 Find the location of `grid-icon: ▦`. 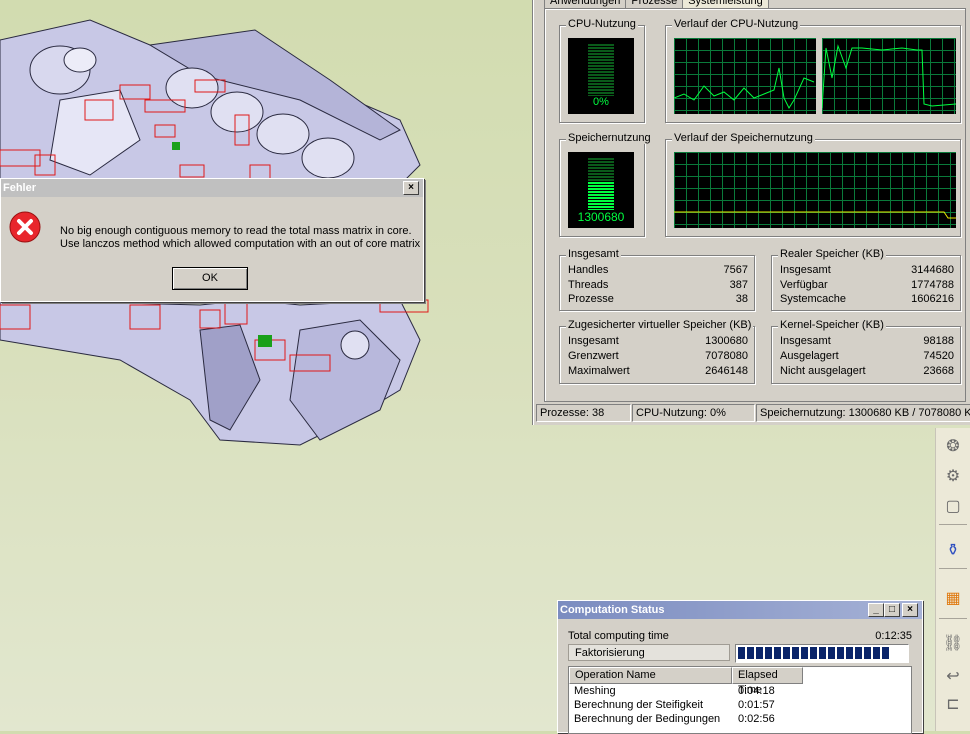

grid-icon: ▦ is located at coordinates (953, 599).